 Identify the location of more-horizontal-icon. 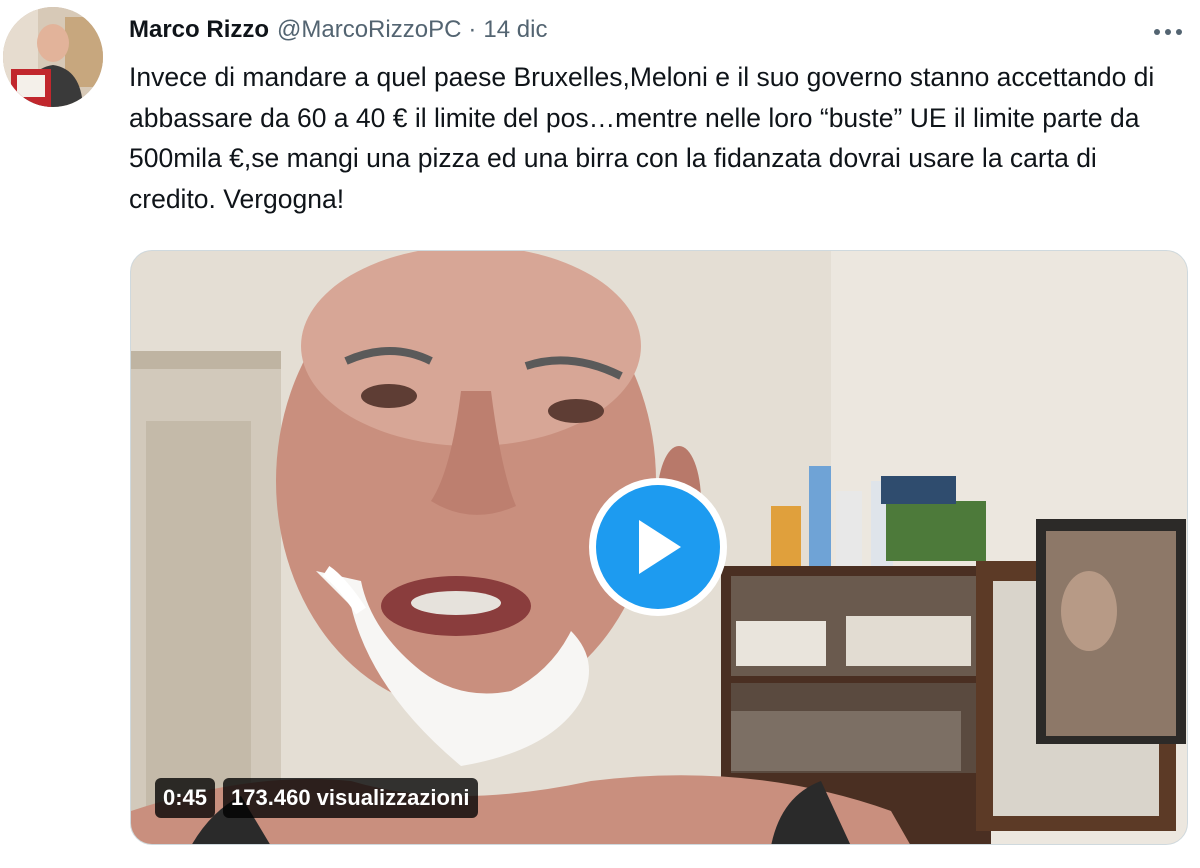
(1168, 32).